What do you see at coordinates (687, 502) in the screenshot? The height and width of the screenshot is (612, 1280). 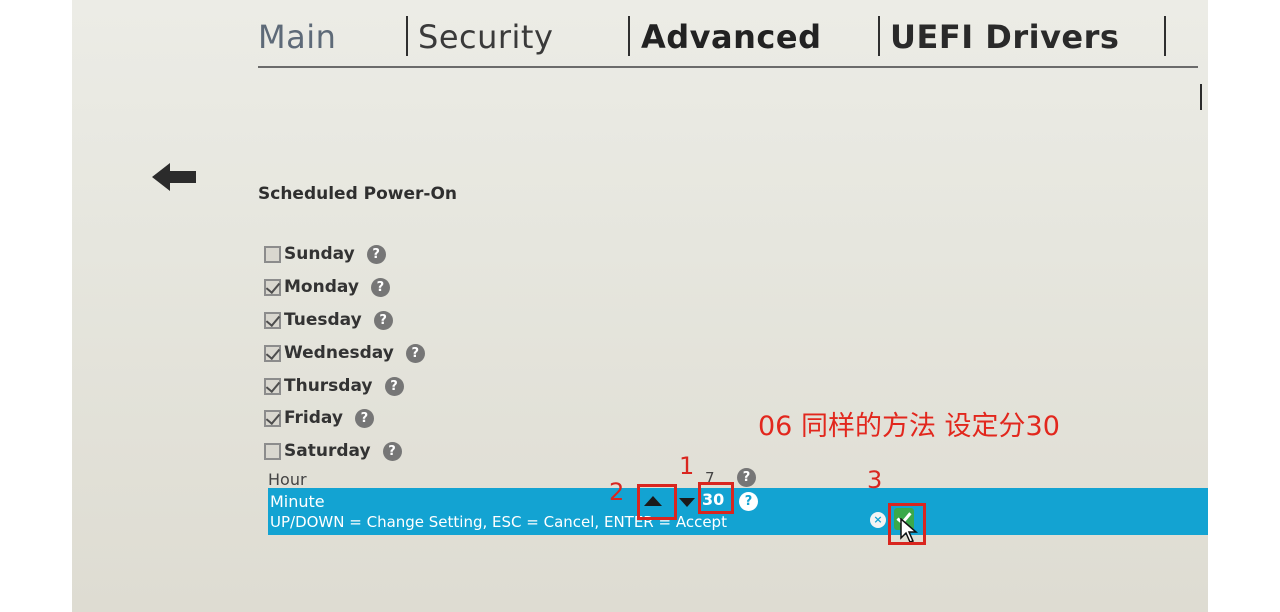 I see `down-arrow-icon` at bounding box center [687, 502].